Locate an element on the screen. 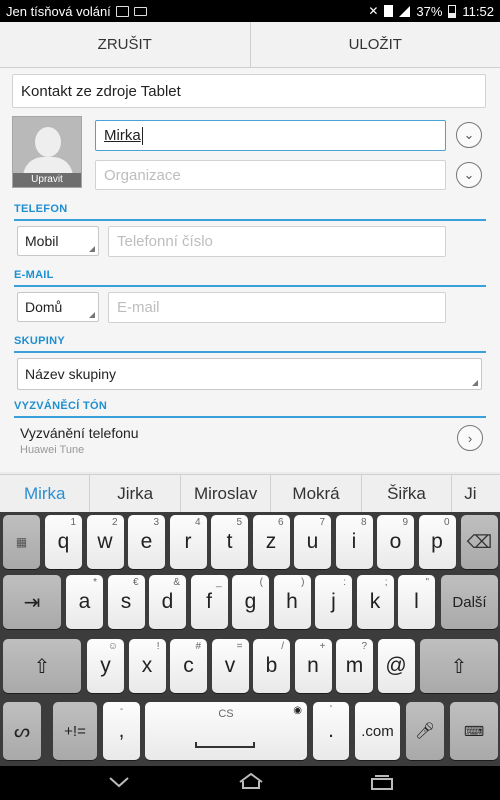  letter-key: = v is located at coordinates (230, 666).